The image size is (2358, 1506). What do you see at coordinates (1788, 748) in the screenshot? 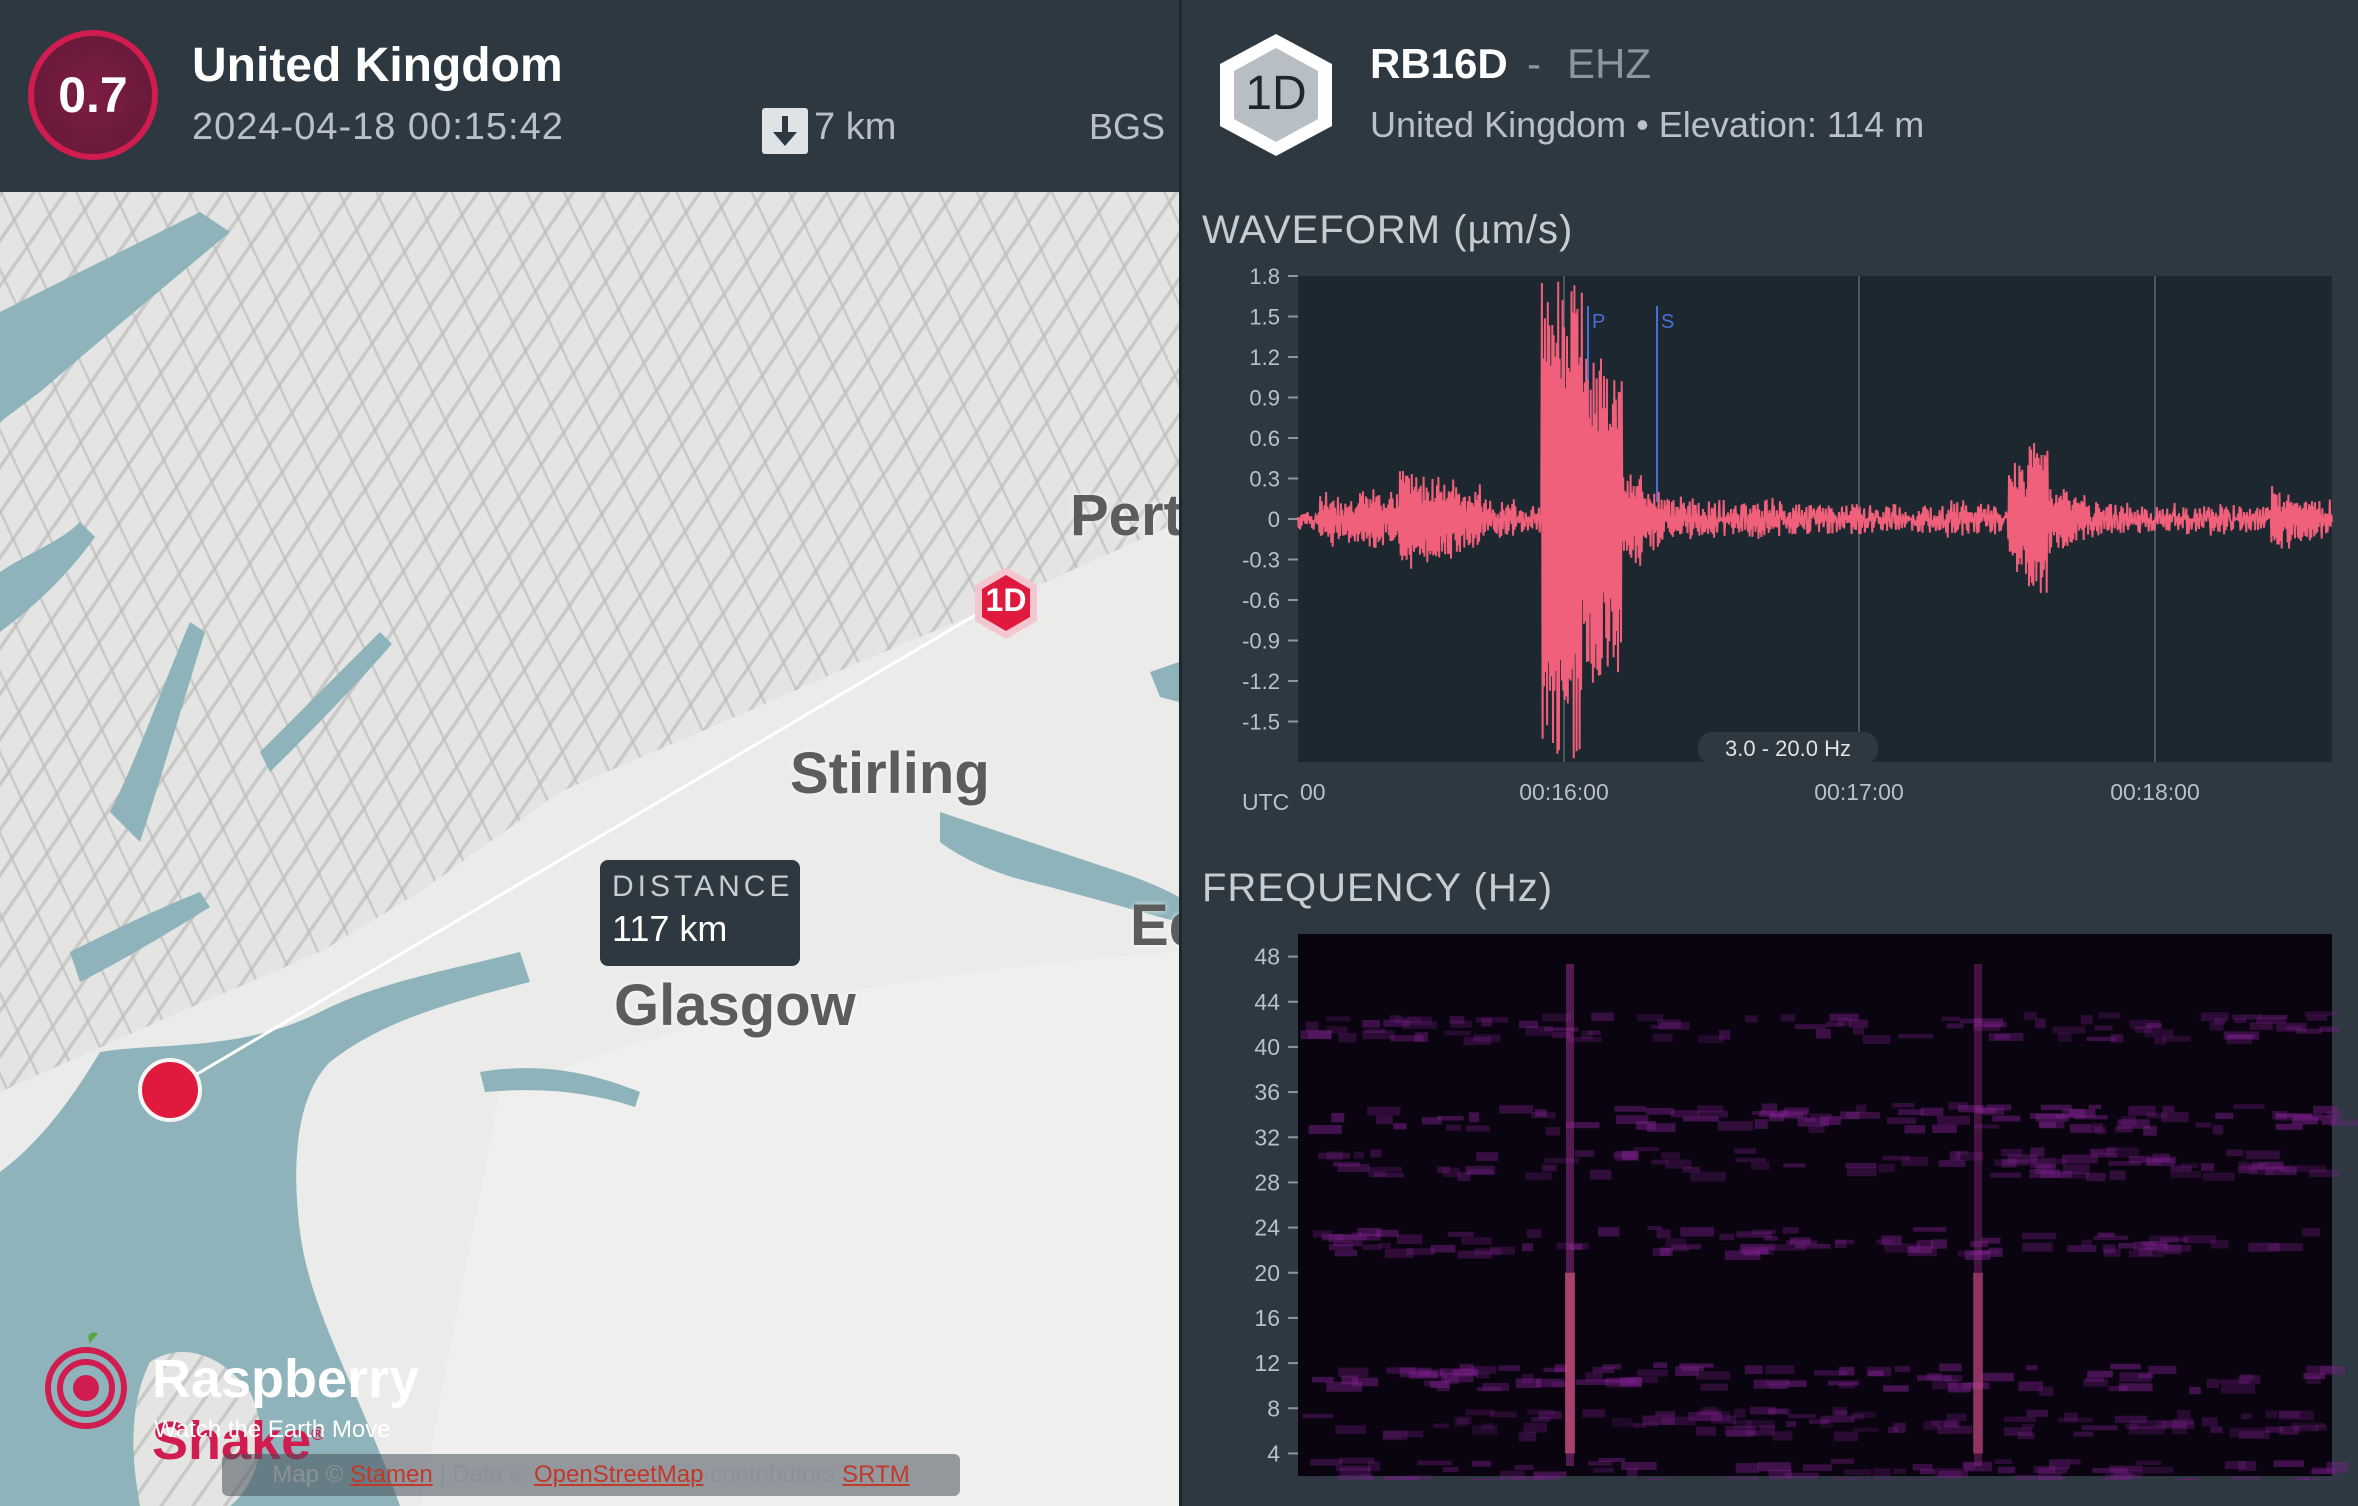
I see `filter-badge-label: 3.0 - 20.0 Hz` at bounding box center [1788, 748].